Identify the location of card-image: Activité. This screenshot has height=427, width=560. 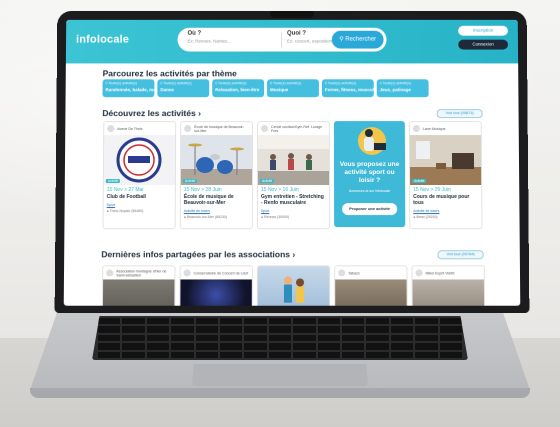
(216, 160).